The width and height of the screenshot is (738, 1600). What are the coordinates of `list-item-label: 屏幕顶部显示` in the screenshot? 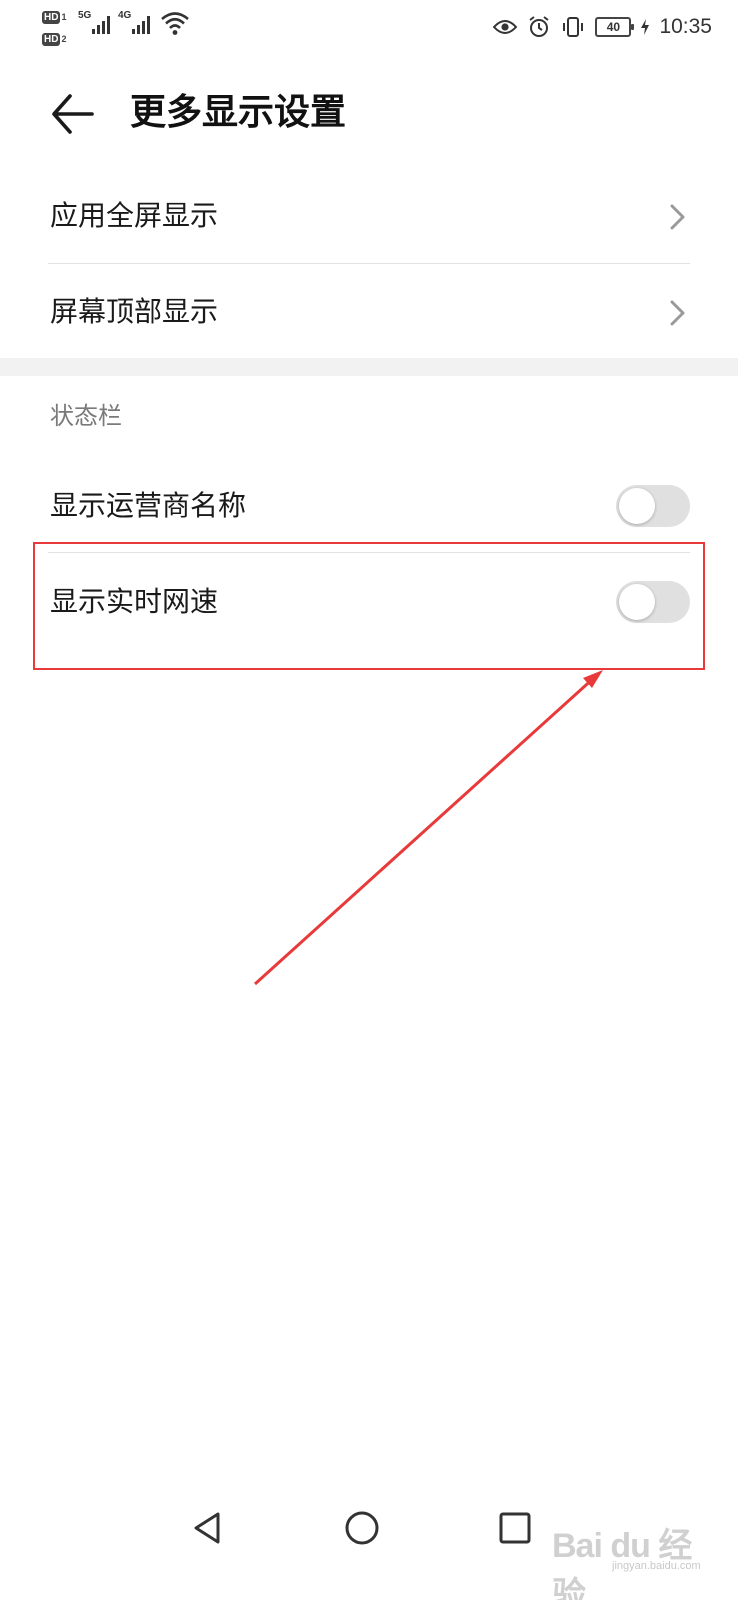 It's located at (134, 311).